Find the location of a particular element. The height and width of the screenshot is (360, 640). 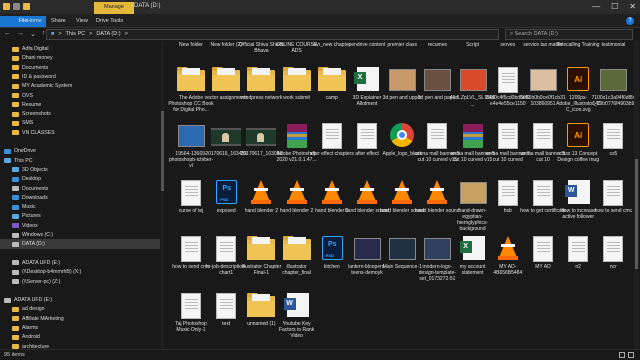

tab-view: View is located at coordinates (82, 21).